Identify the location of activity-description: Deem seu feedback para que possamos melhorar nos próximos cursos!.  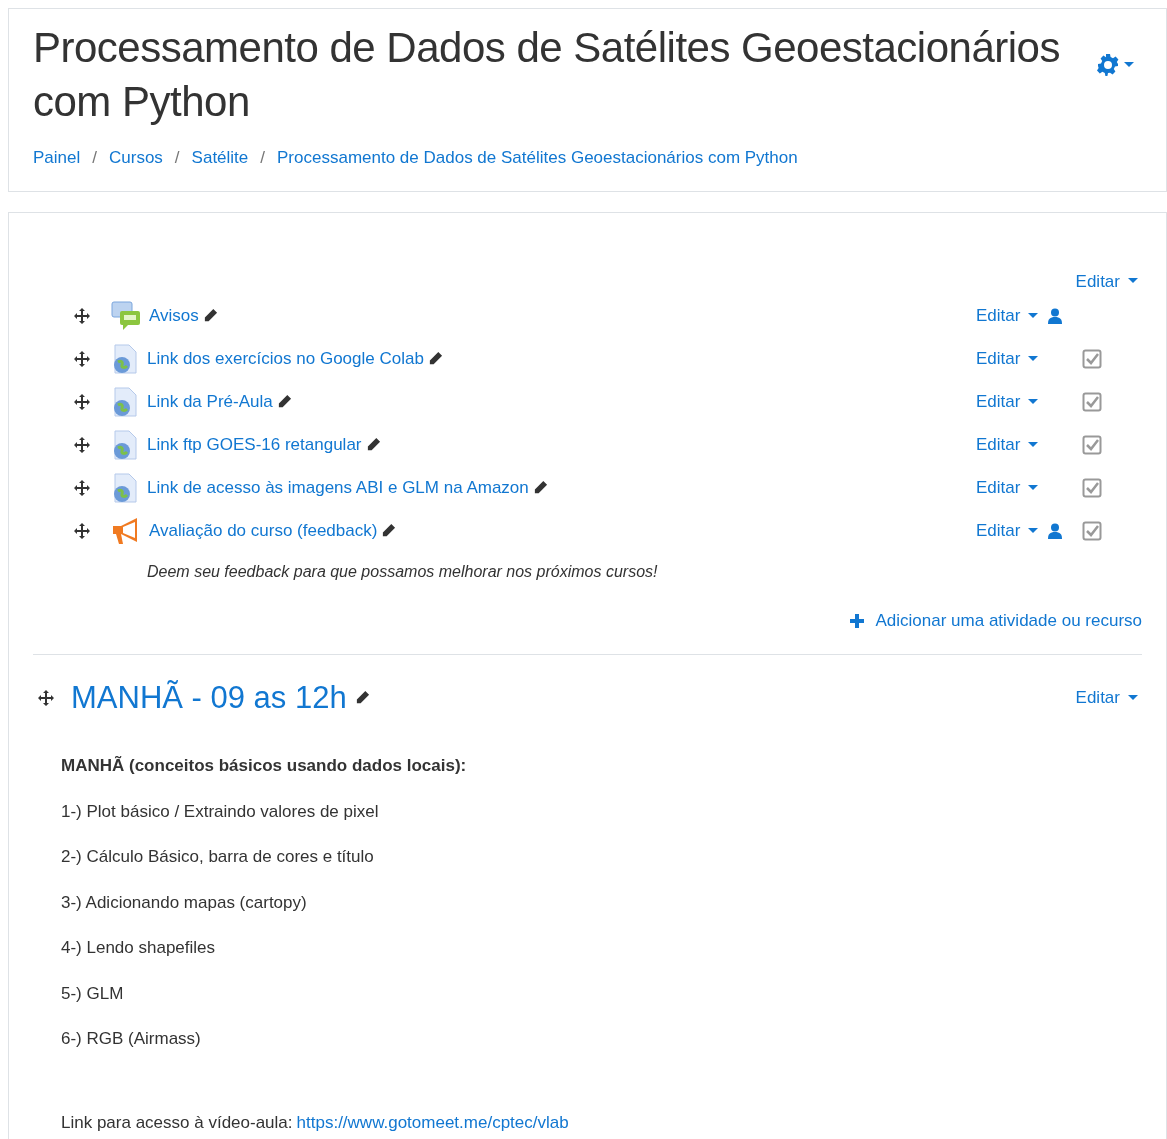
(403, 572).